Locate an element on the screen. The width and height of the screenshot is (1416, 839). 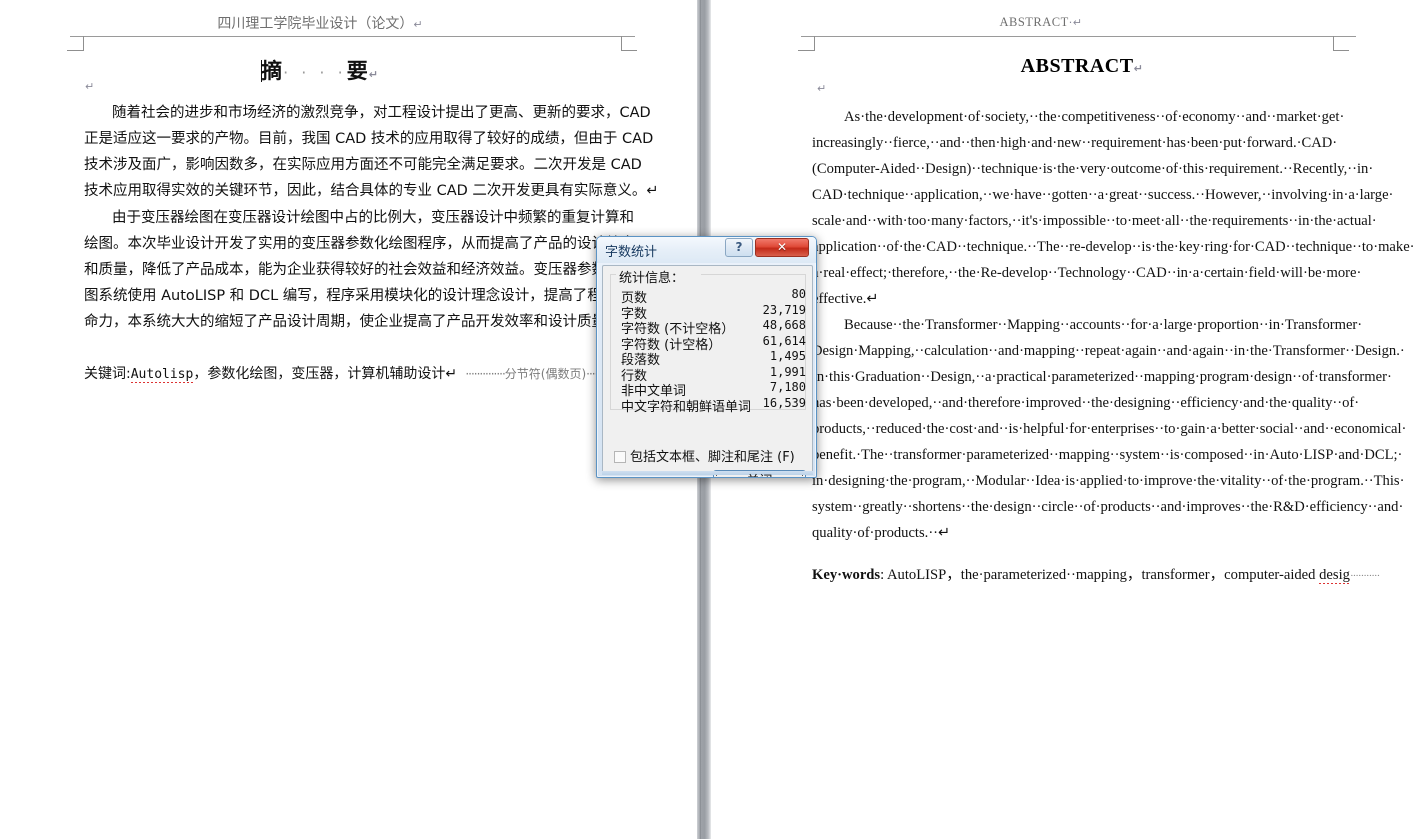
stat-value: 61,614 is located at coordinates (784, 340).